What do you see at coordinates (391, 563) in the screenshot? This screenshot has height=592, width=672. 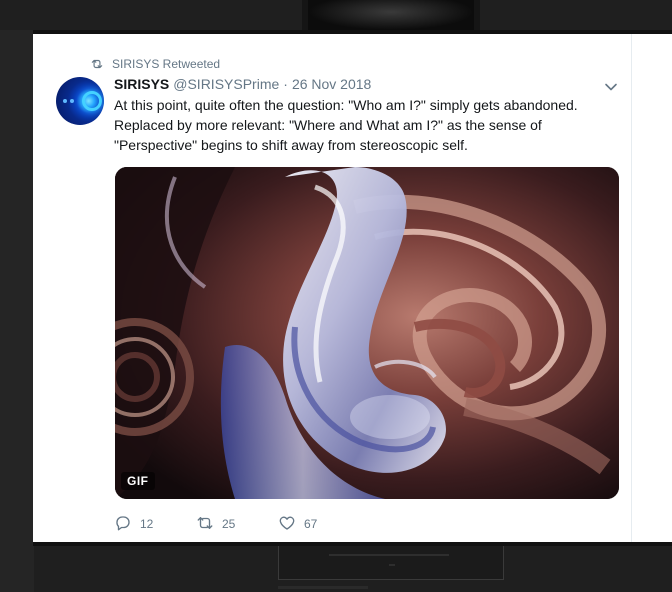 I see `background-card-bottom` at bounding box center [391, 563].